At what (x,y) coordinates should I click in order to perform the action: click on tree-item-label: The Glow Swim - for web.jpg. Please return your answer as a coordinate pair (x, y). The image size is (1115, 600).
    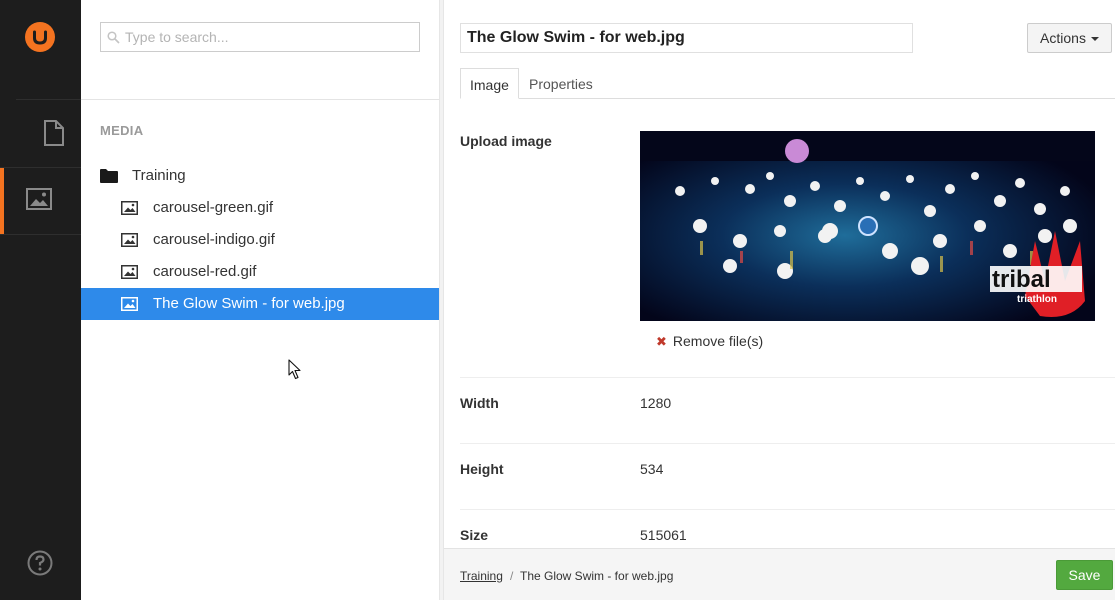
    Looking at the image, I should click on (249, 303).